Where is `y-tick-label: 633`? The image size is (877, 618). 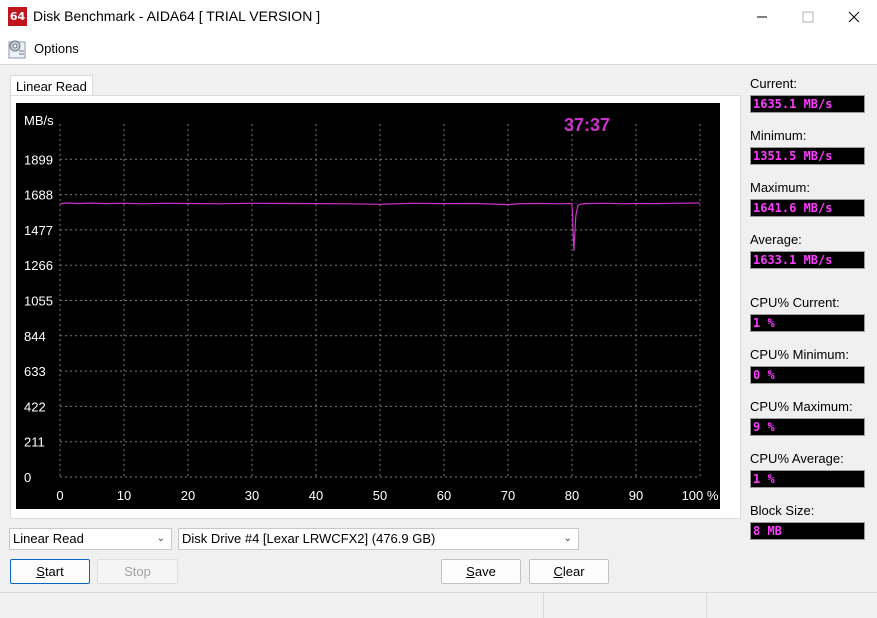 y-tick-label: 633 is located at coordinates (35, 371).